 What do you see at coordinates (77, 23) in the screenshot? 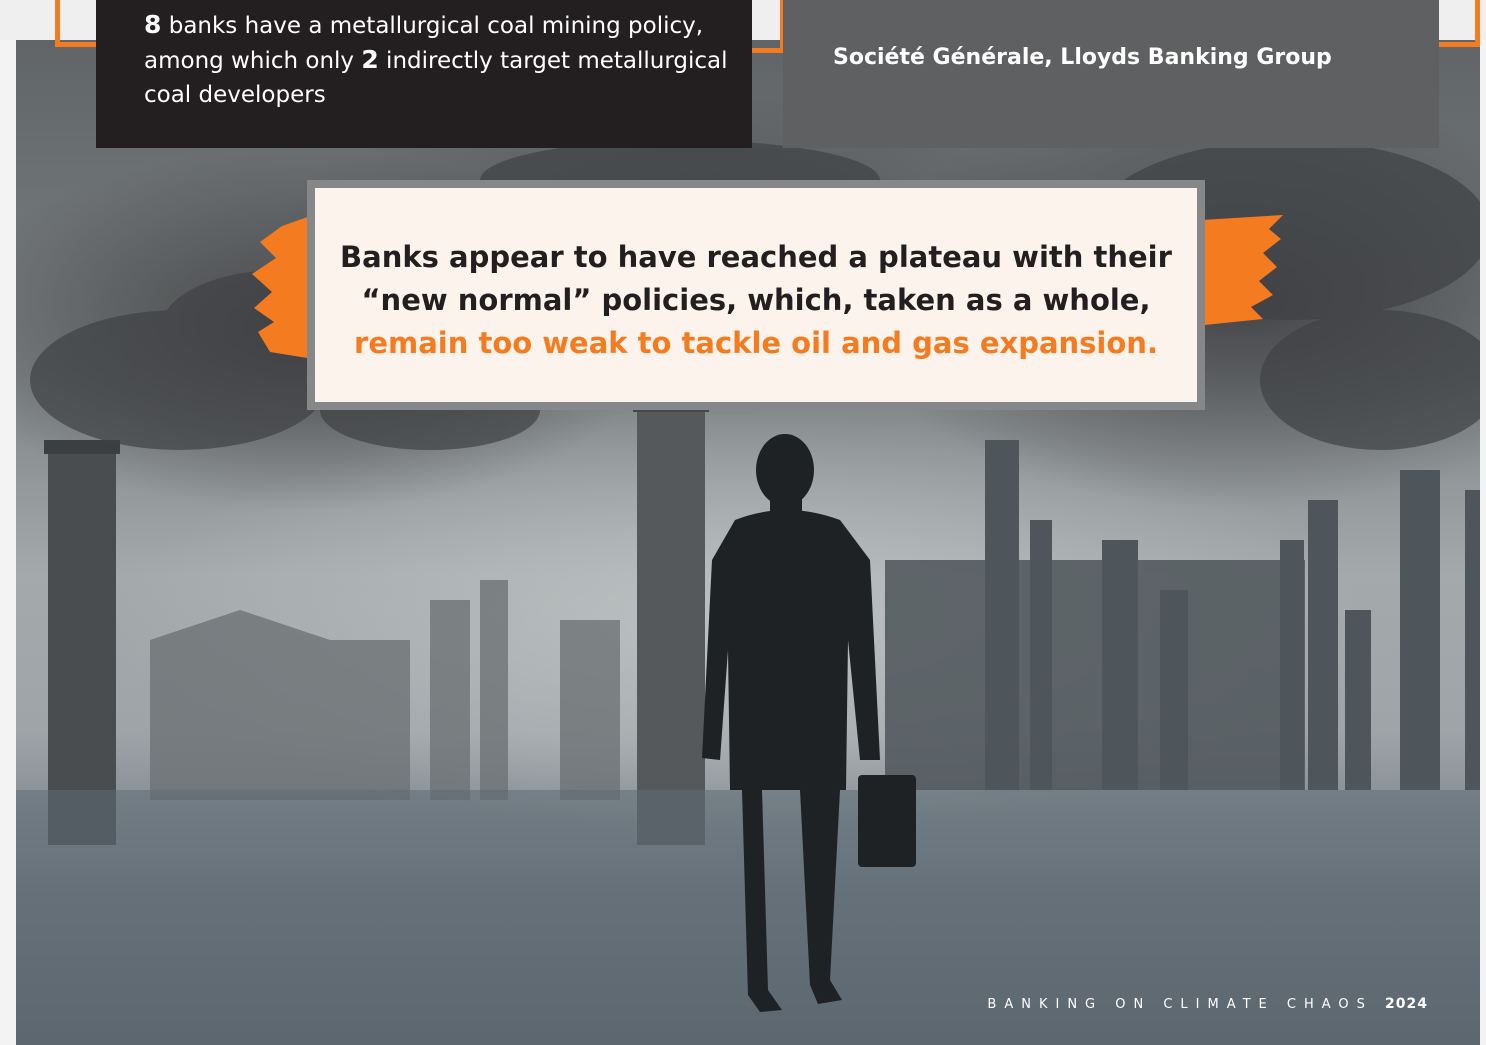
I see `corner-bracket-left` at bounding box center [77, 23].